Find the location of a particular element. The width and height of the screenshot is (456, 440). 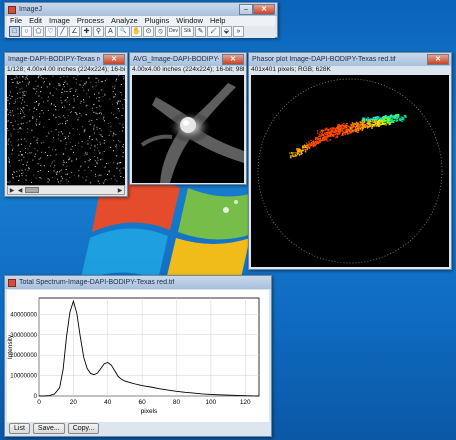

toolbar: □ ○ ⬠ ♡ ╱ ∠ ✚ ⚲ A 🔍 ✋ ⊙ ⦸ Dev Stk ✎ 🖌 ⬙» is located at coordinates (141, 32).